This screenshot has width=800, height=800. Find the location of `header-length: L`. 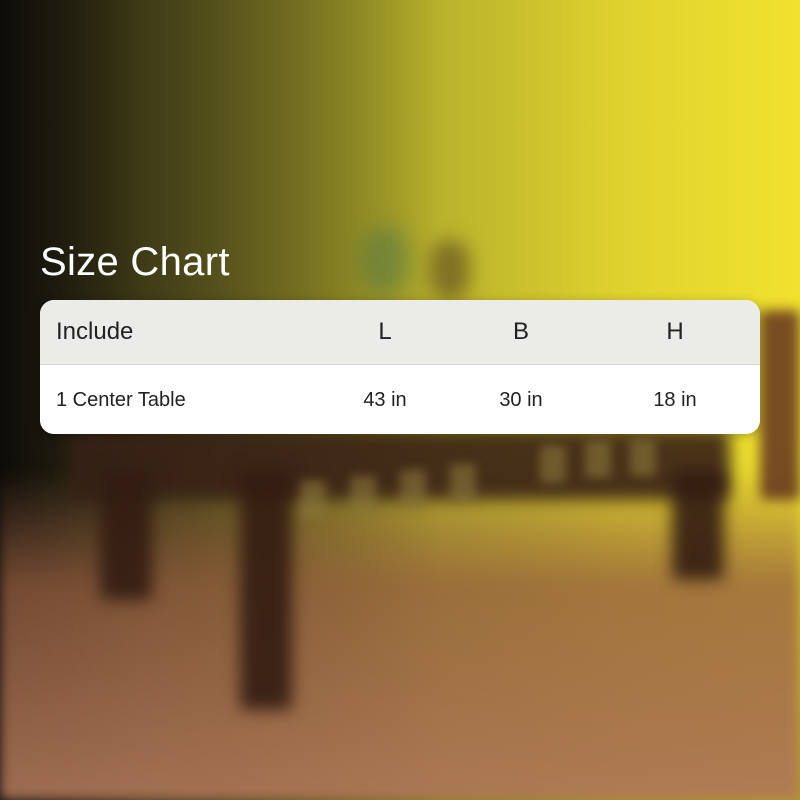

header-length: L is located at coordinates (385, 331).